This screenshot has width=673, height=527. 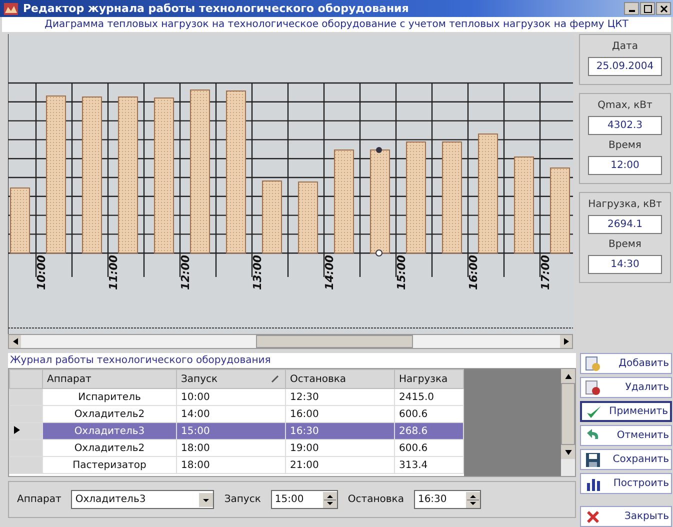 What do you see at coordinates (625, 264) in the screenshot?
I see `time-field: 14:30` at bounding box center [625, 264].